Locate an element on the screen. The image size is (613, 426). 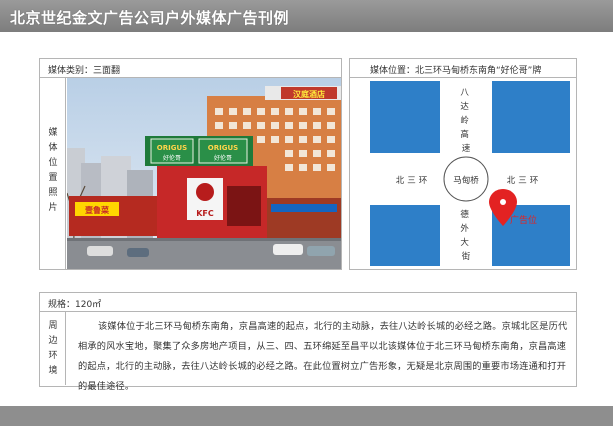
surroundings-label-column: 周 边 环 境 is located at coordinates (53, 348).